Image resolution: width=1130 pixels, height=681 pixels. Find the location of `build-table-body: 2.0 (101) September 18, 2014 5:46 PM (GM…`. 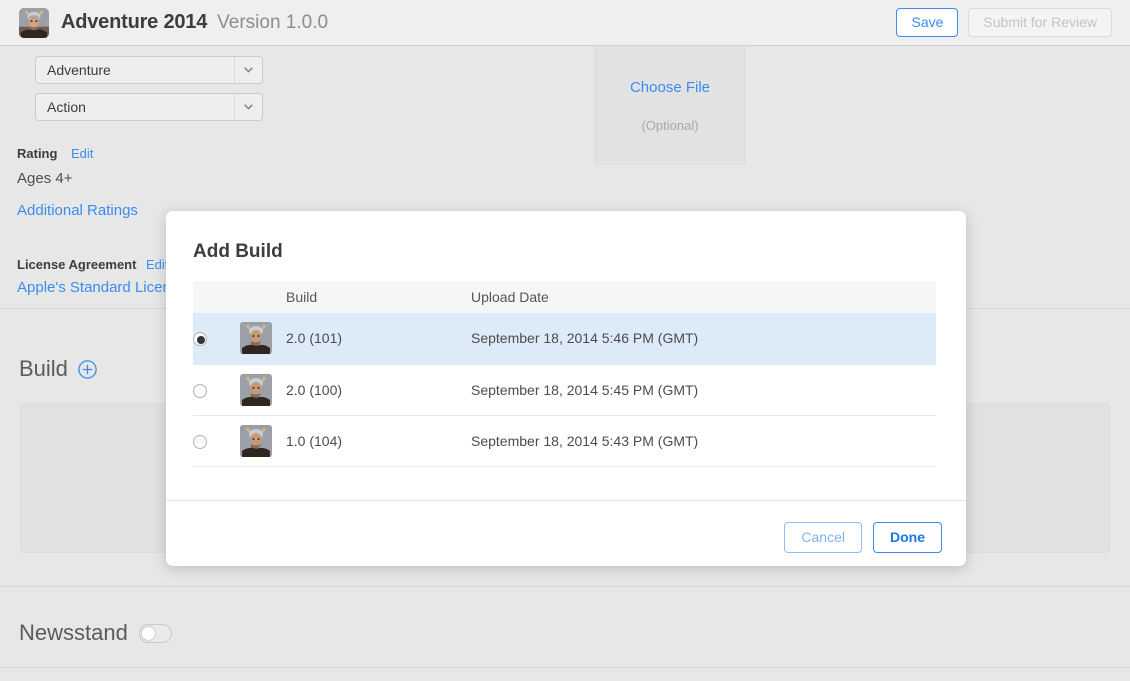

build-table-body: 2.0 (101) September 18, 2014 5:46 PM (GM… is located at coordinates (564, 390).